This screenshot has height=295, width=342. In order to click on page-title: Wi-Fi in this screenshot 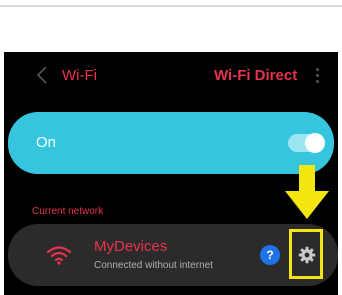, I will do `click(79, 75)`.